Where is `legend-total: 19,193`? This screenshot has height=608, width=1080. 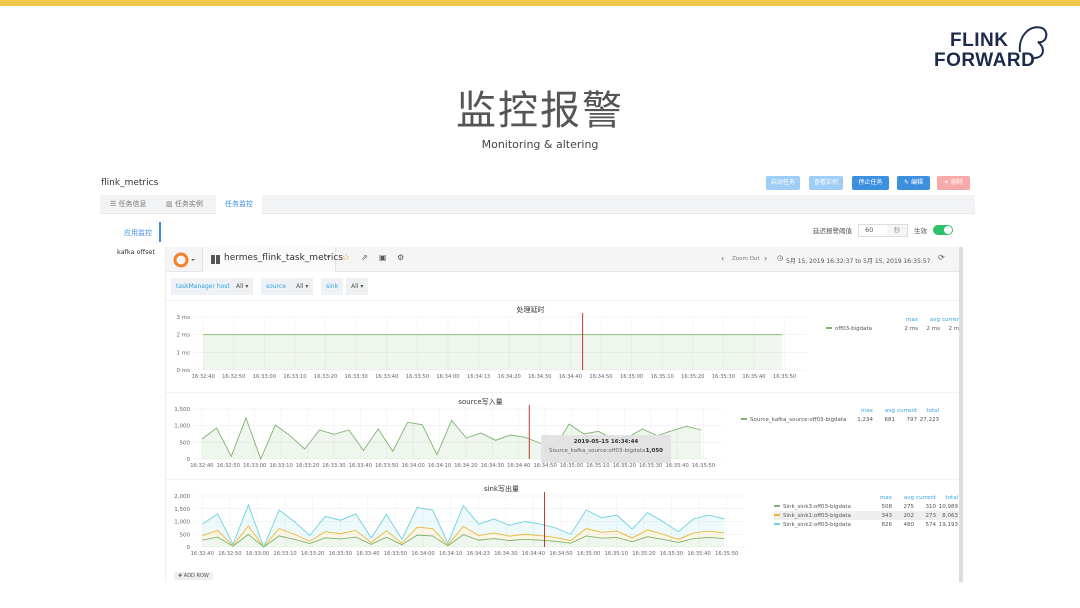
legend-total: 19,193 is located at coordinates (948, 524).